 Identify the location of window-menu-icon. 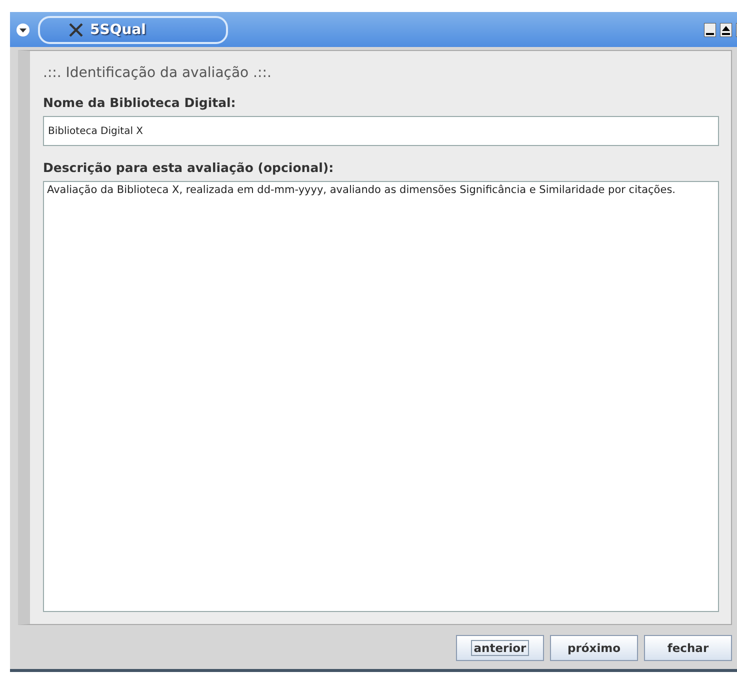
(23, 29).